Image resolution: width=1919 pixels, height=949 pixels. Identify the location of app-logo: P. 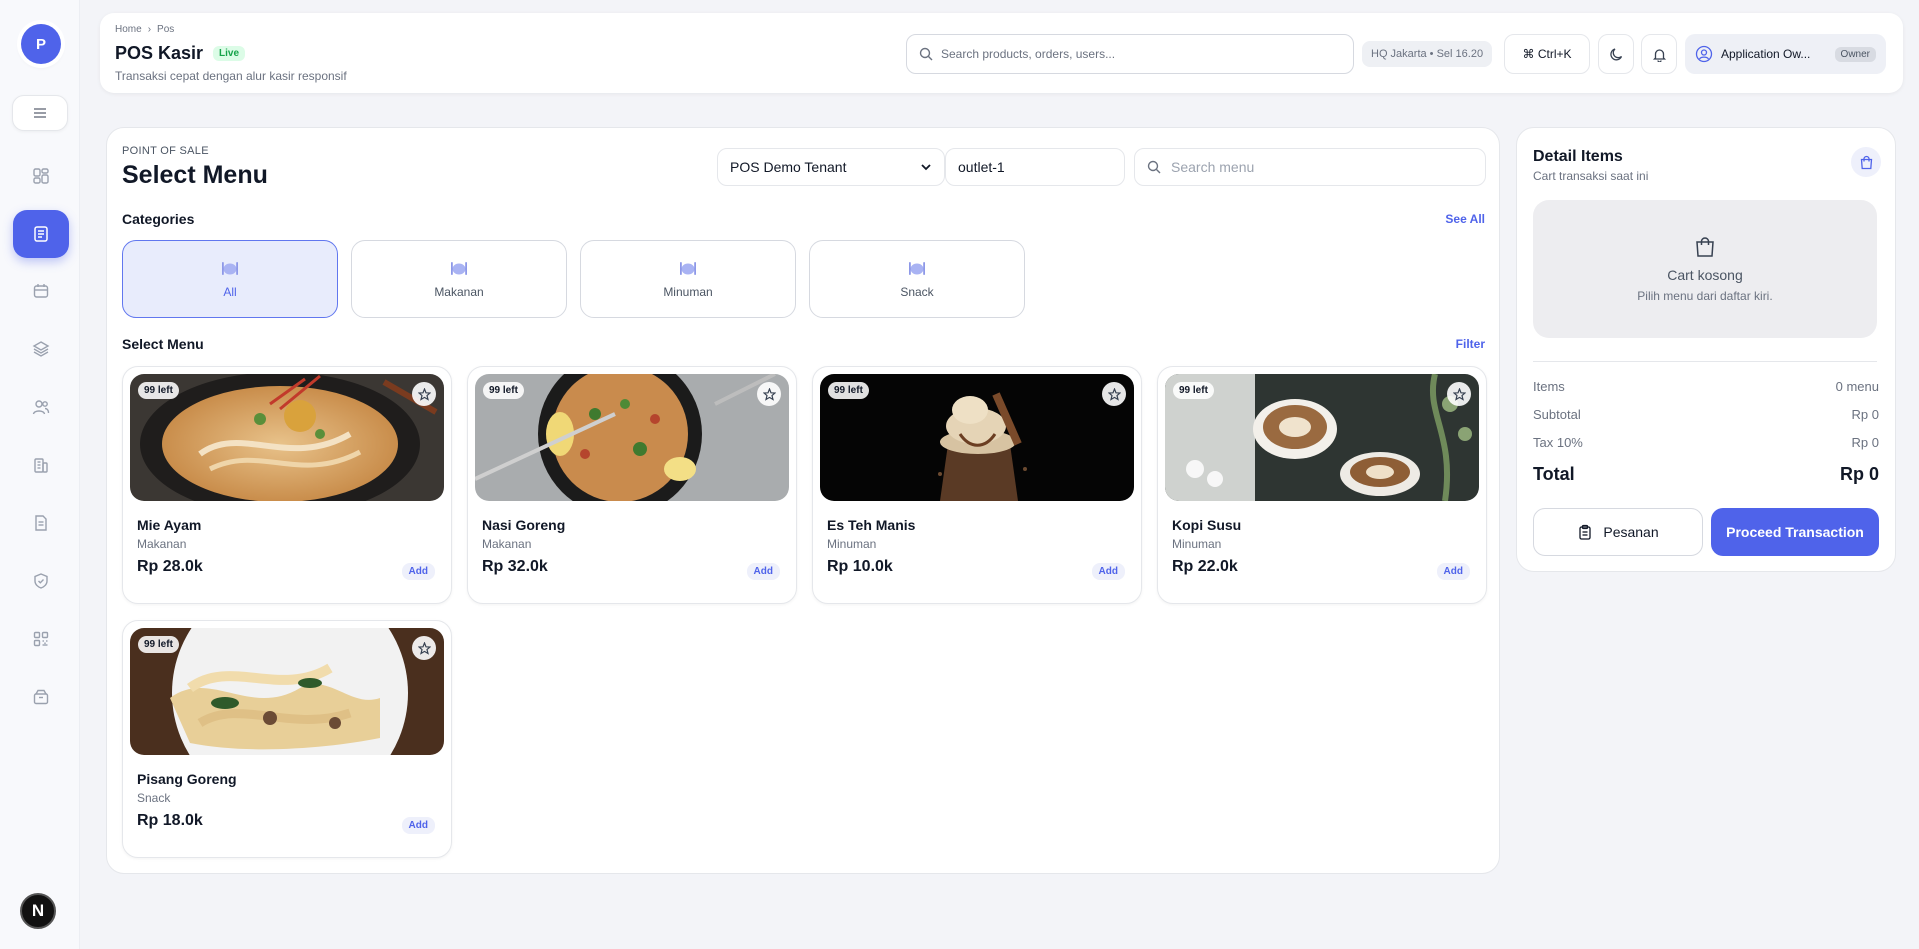
(41, 44).